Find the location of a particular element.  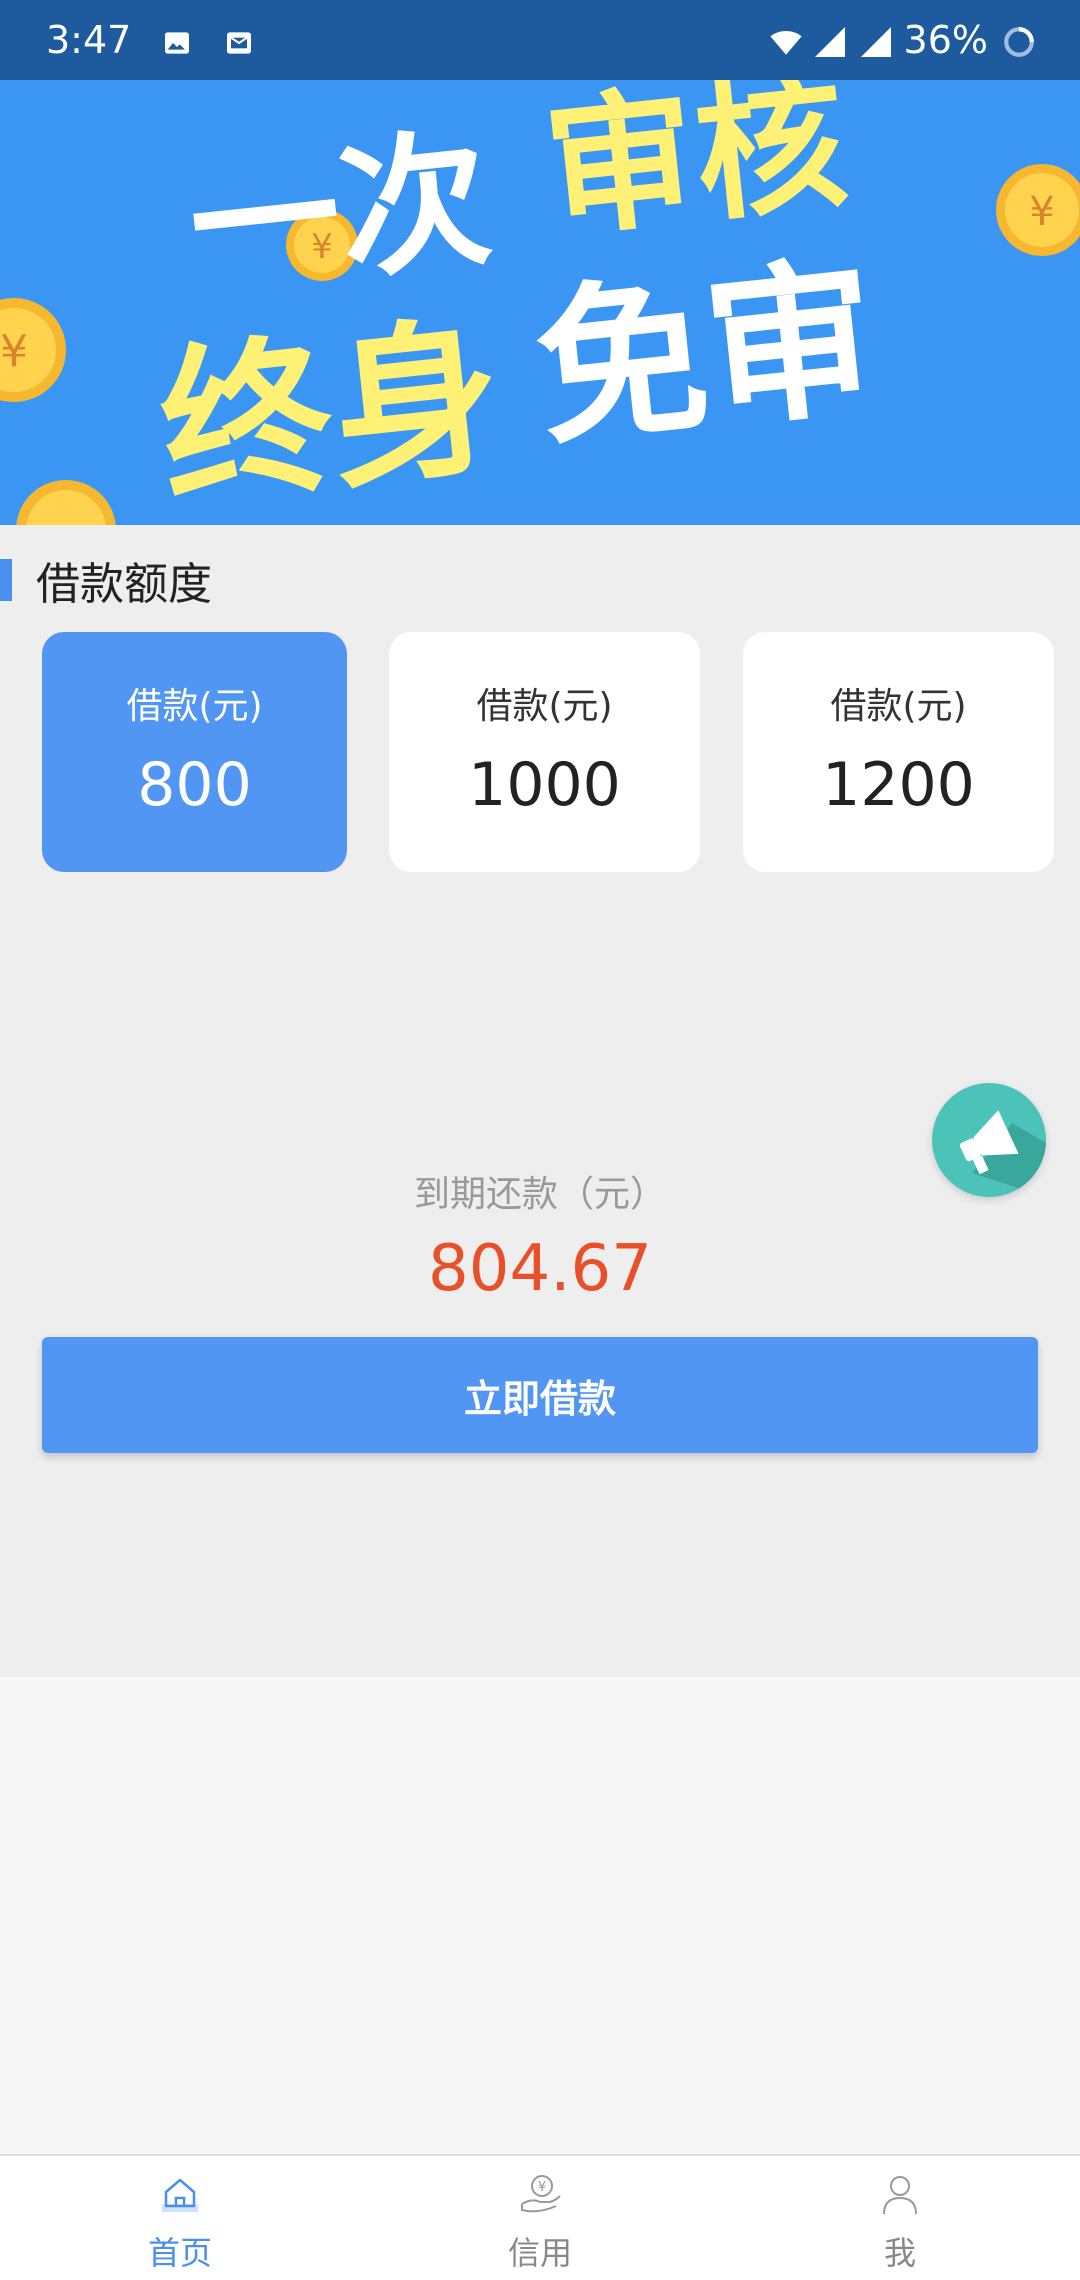

loan-amount-section-title: 借款额度 is located at coordinates (106, 580).